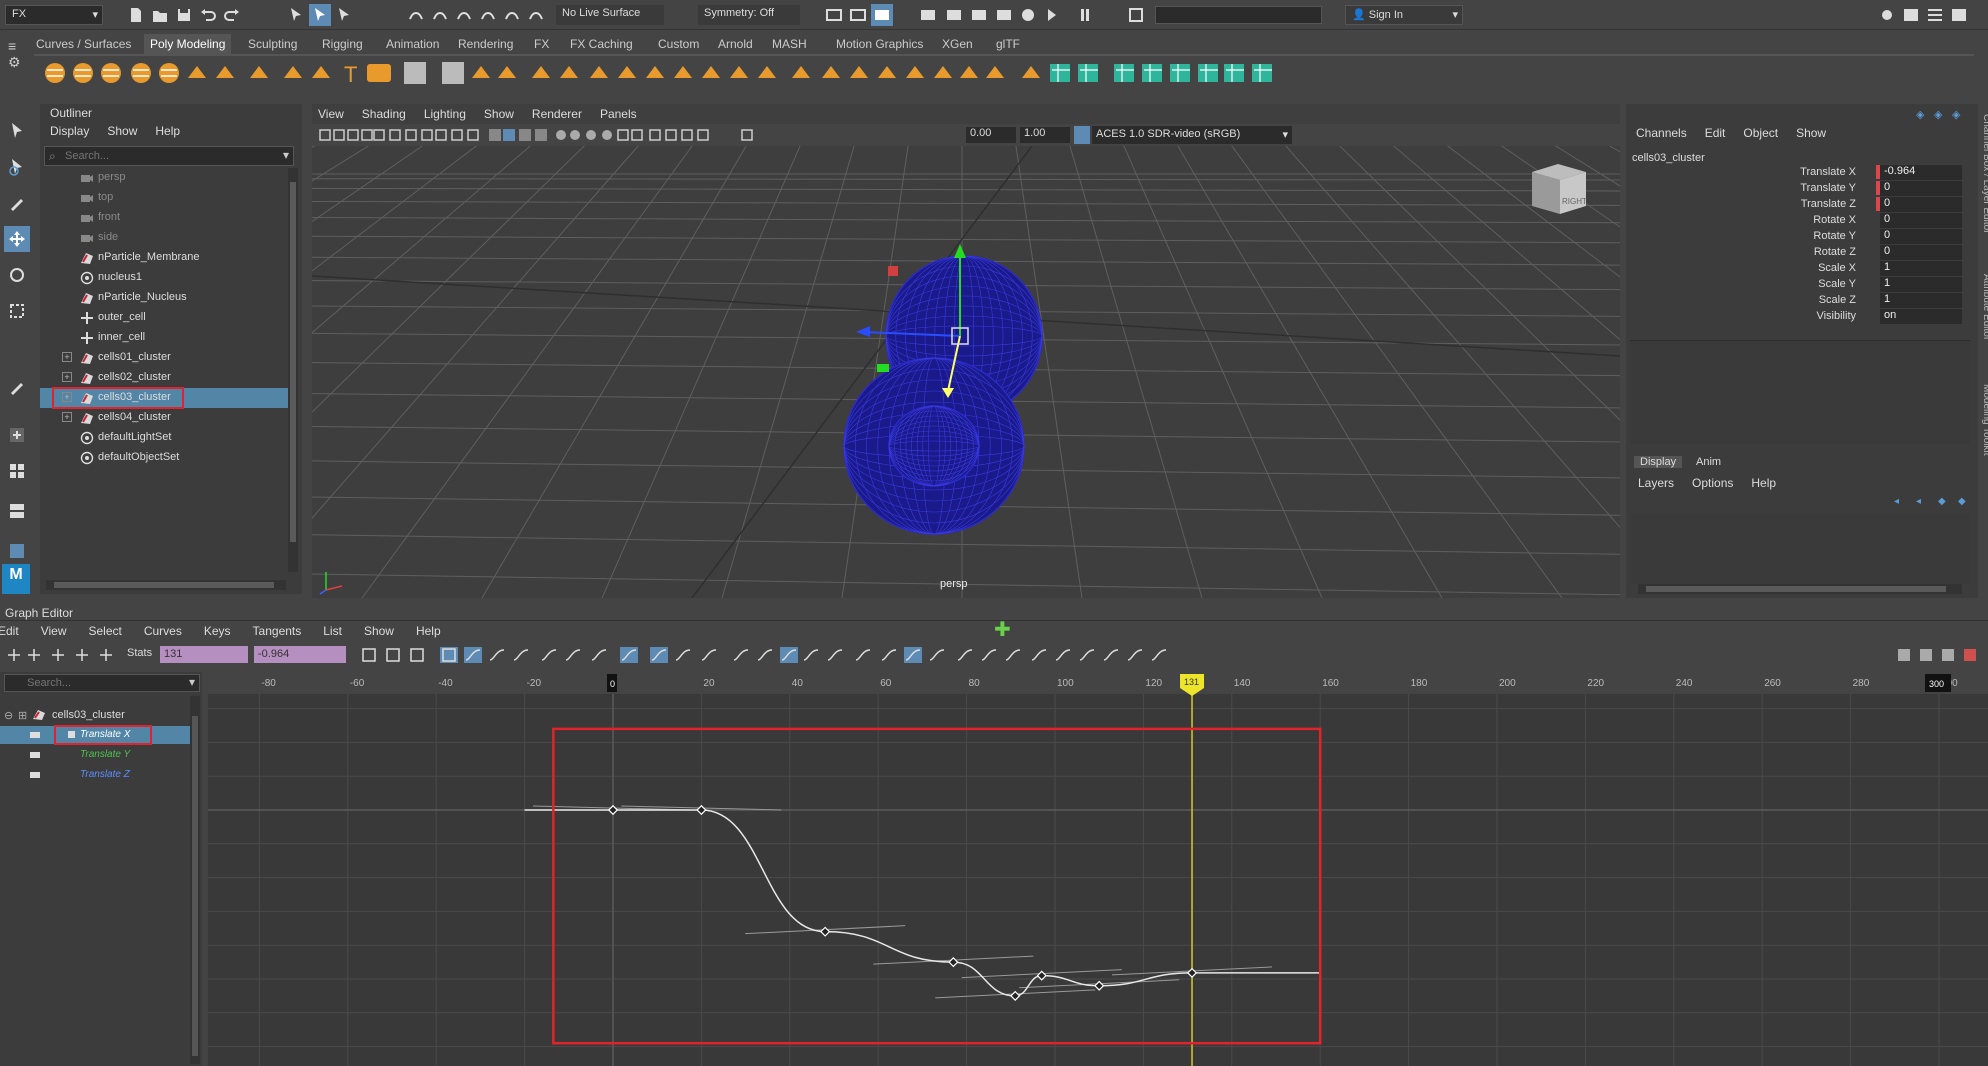 This screenshot has width=1988, height=1066. What do you see at coordinates (197, 73) in the screenshot?
I see `poly-plane-icon` at bounding box center [197, 73].